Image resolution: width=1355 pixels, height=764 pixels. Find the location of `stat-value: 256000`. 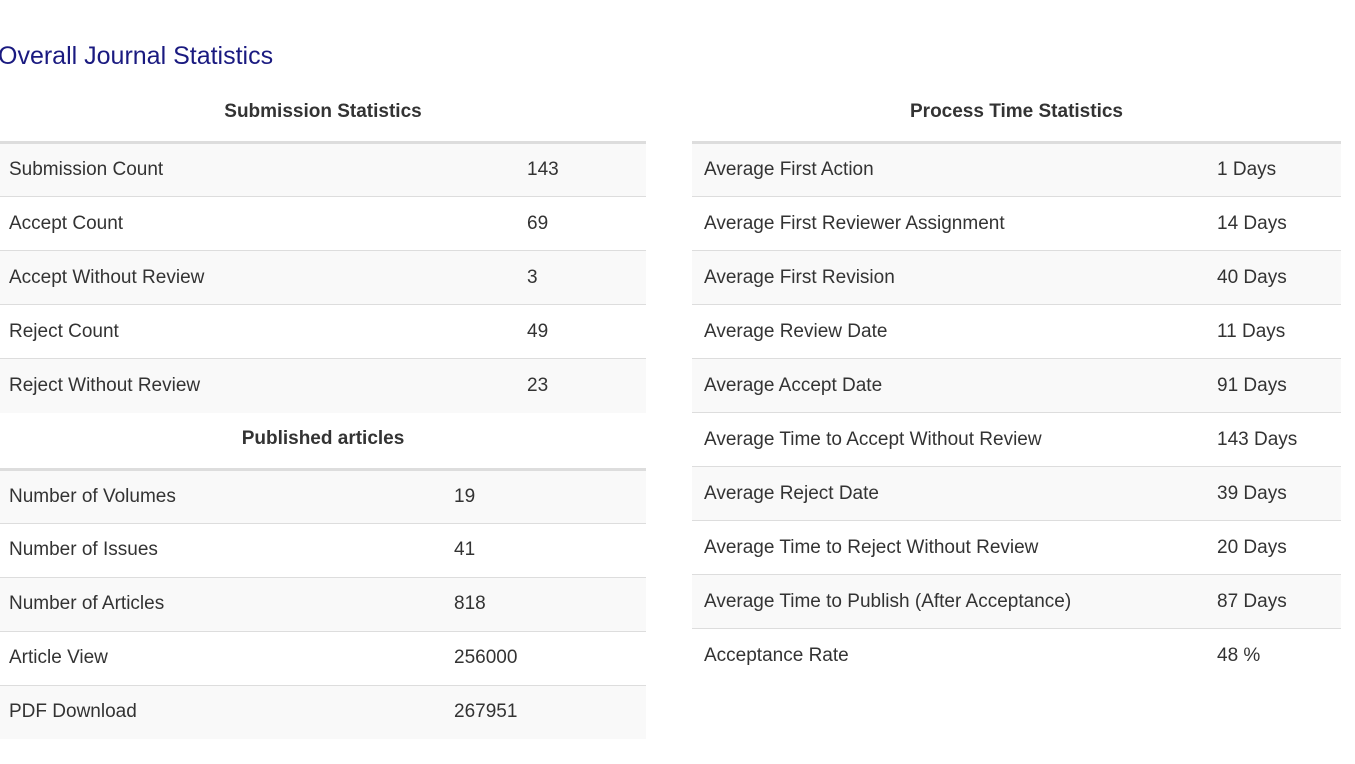

stat-value: 256000 is located at coordinates (550, 657).